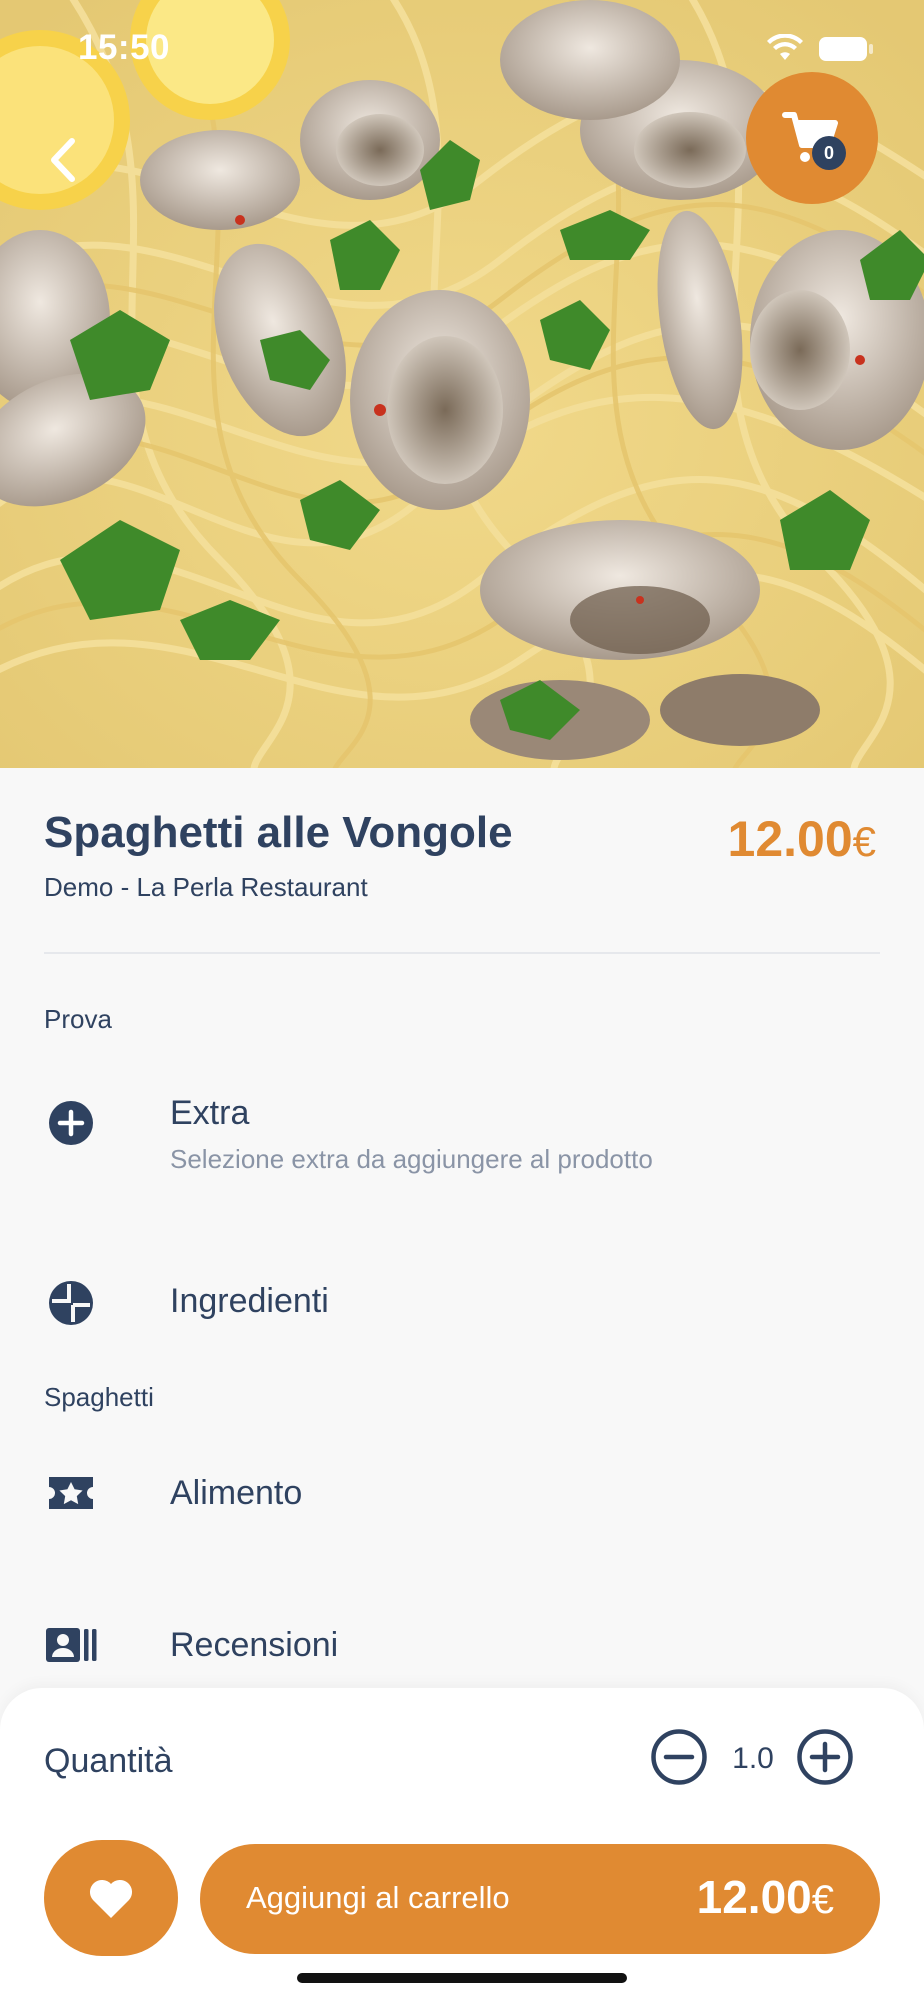 The width and height of the screenshot is (924, 2000). Describe the element at coordinates (846, 49) in the screenshot. I see `battery-icon` at that location.